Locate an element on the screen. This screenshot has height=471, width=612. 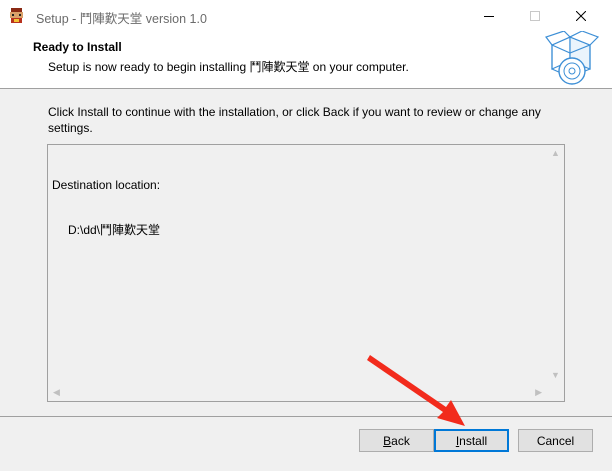
install-button: Install is located at coordinates (471, 440).